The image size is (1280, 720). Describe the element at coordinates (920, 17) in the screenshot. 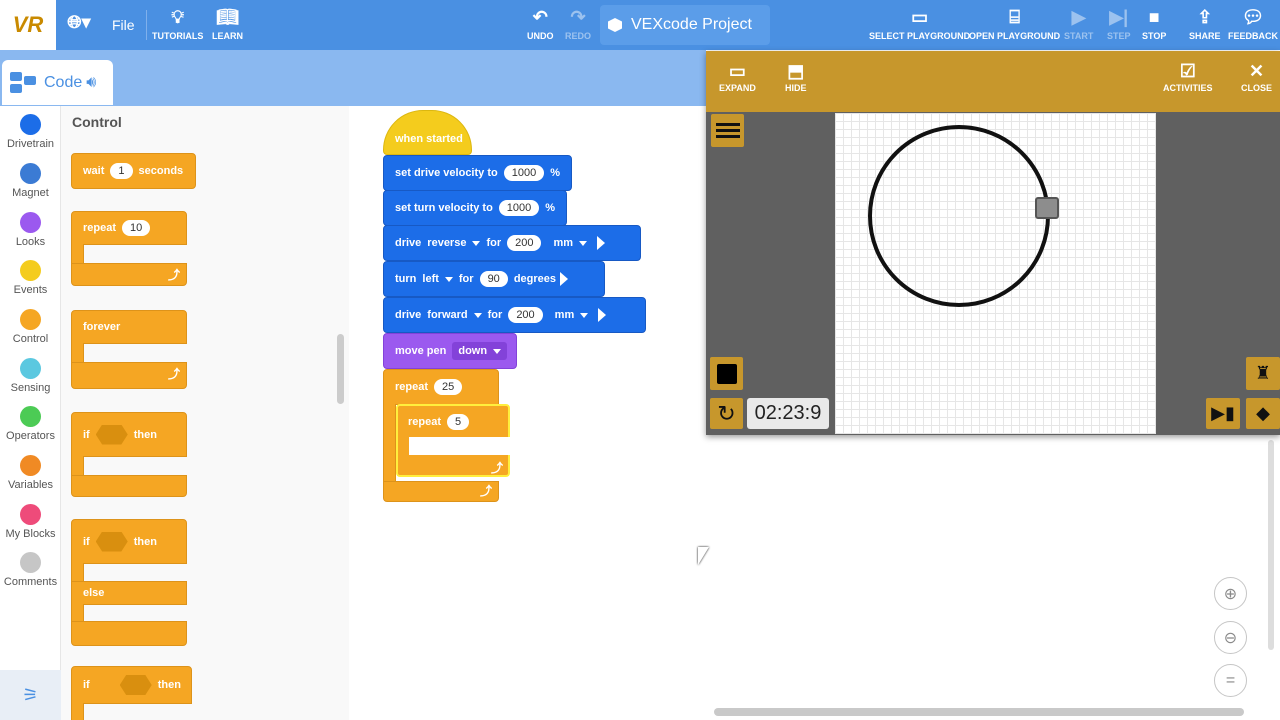

I see `monitor-icon: ▭` at that location.